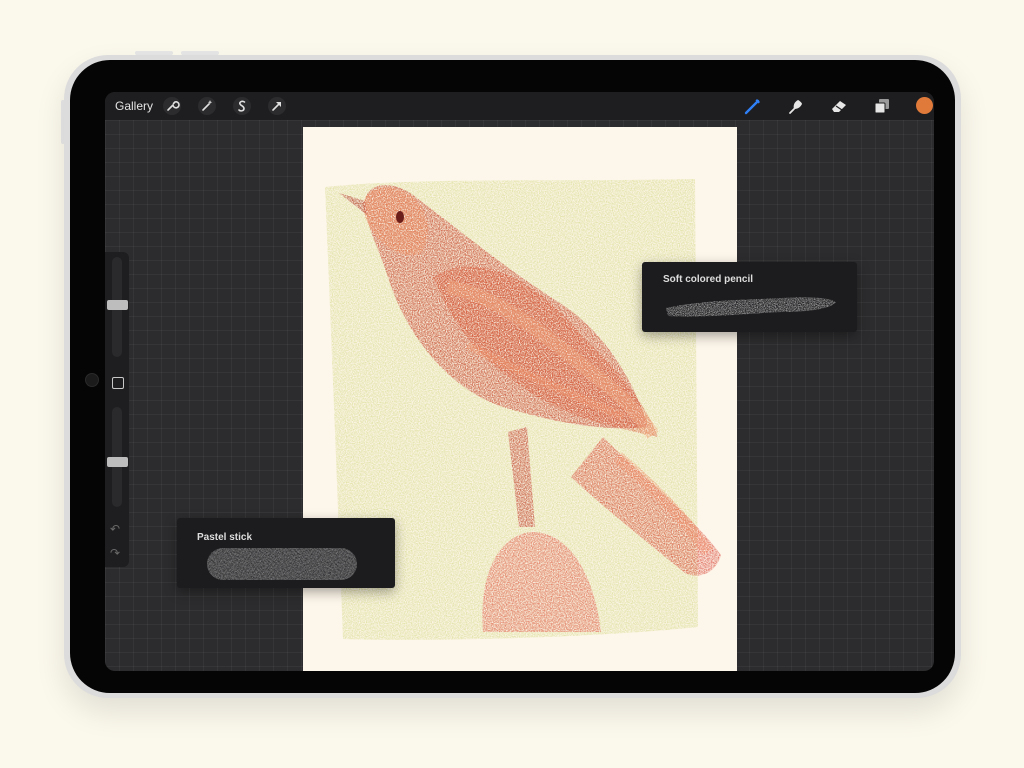 The height and width of the screenshot is (768, 1024). I want to click on transform-arrow-icon, so click(277, 106).